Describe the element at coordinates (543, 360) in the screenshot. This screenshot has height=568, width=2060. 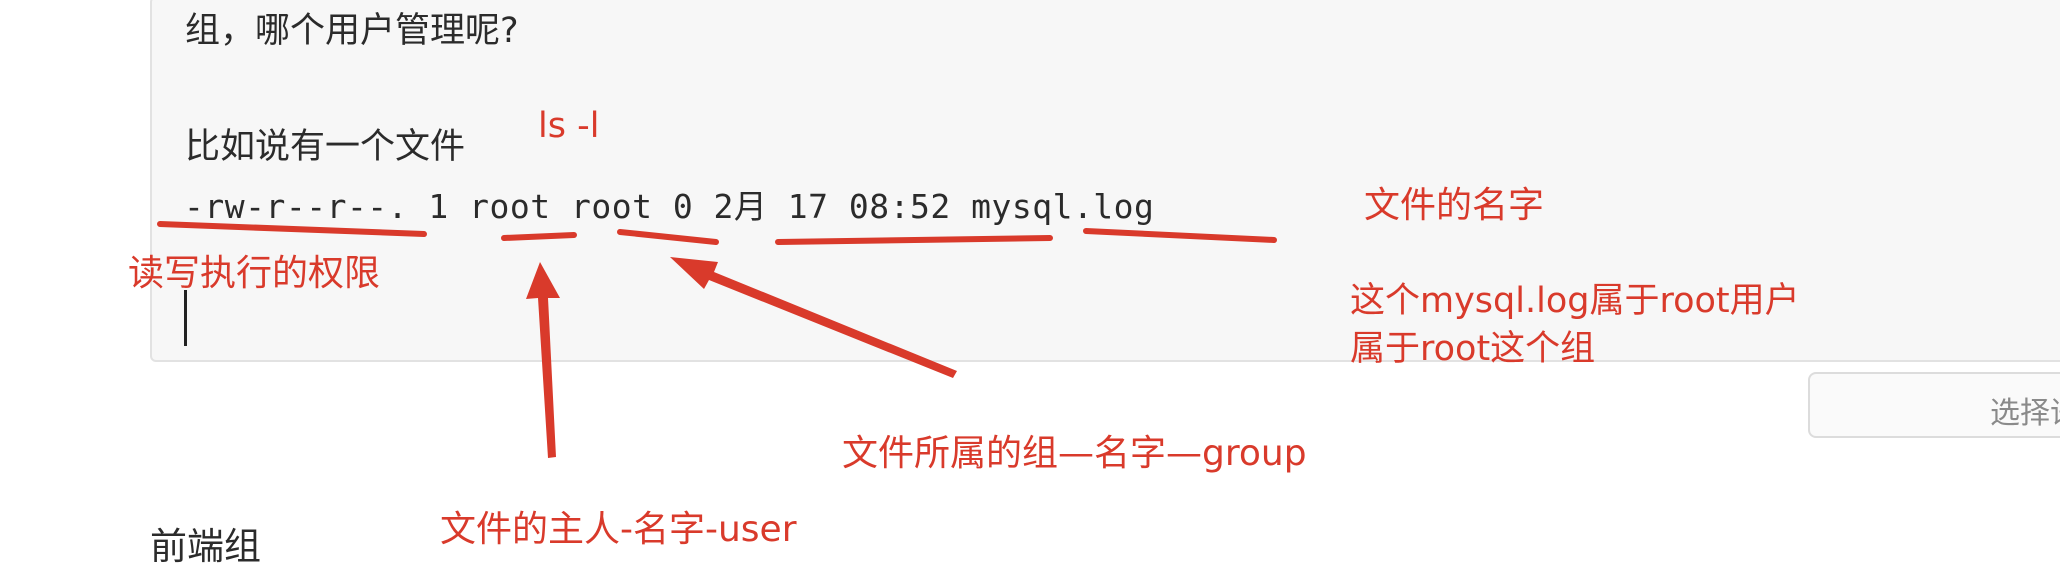
I see `owner-arrow-icon` at that location.